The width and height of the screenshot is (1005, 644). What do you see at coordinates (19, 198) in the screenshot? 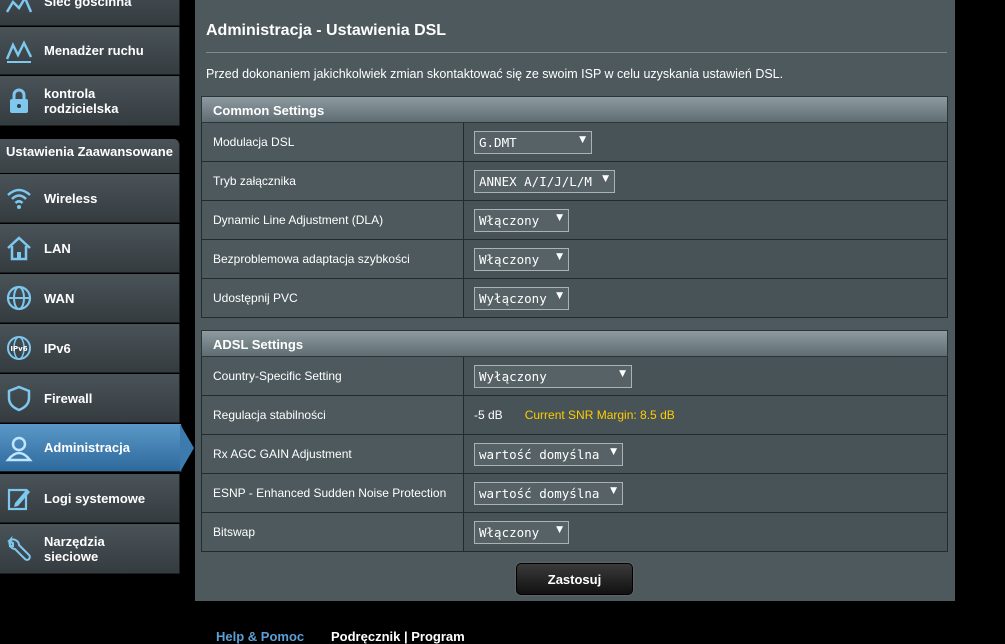
I see `wifi-icon` at bounding box center [19, 198].